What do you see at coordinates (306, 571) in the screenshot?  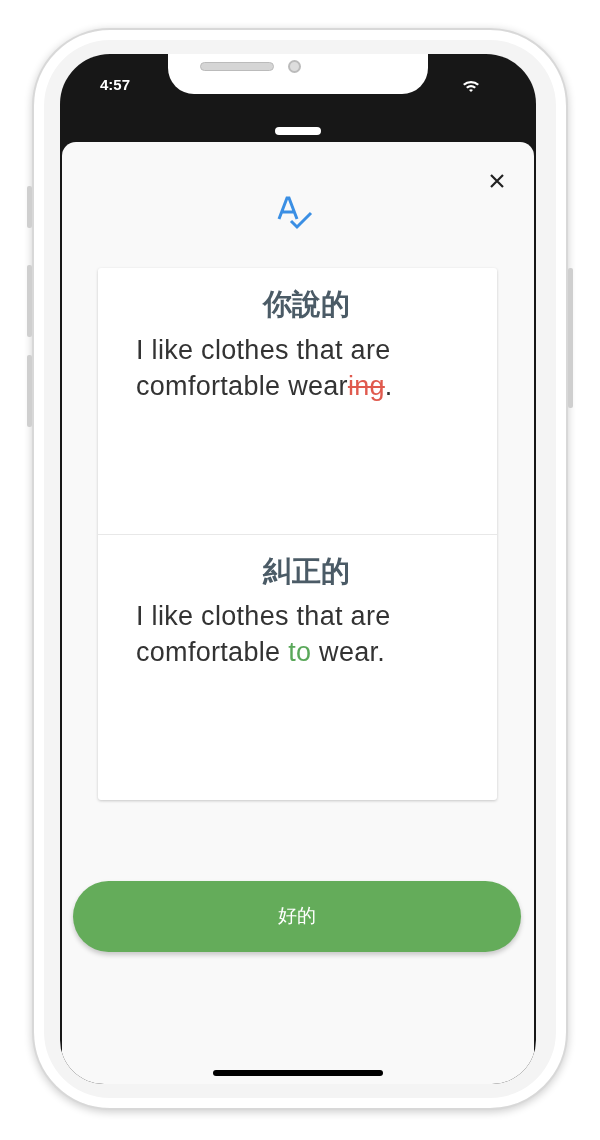 I see `section-heading: 糾正的` at bounding box center [306, 571].